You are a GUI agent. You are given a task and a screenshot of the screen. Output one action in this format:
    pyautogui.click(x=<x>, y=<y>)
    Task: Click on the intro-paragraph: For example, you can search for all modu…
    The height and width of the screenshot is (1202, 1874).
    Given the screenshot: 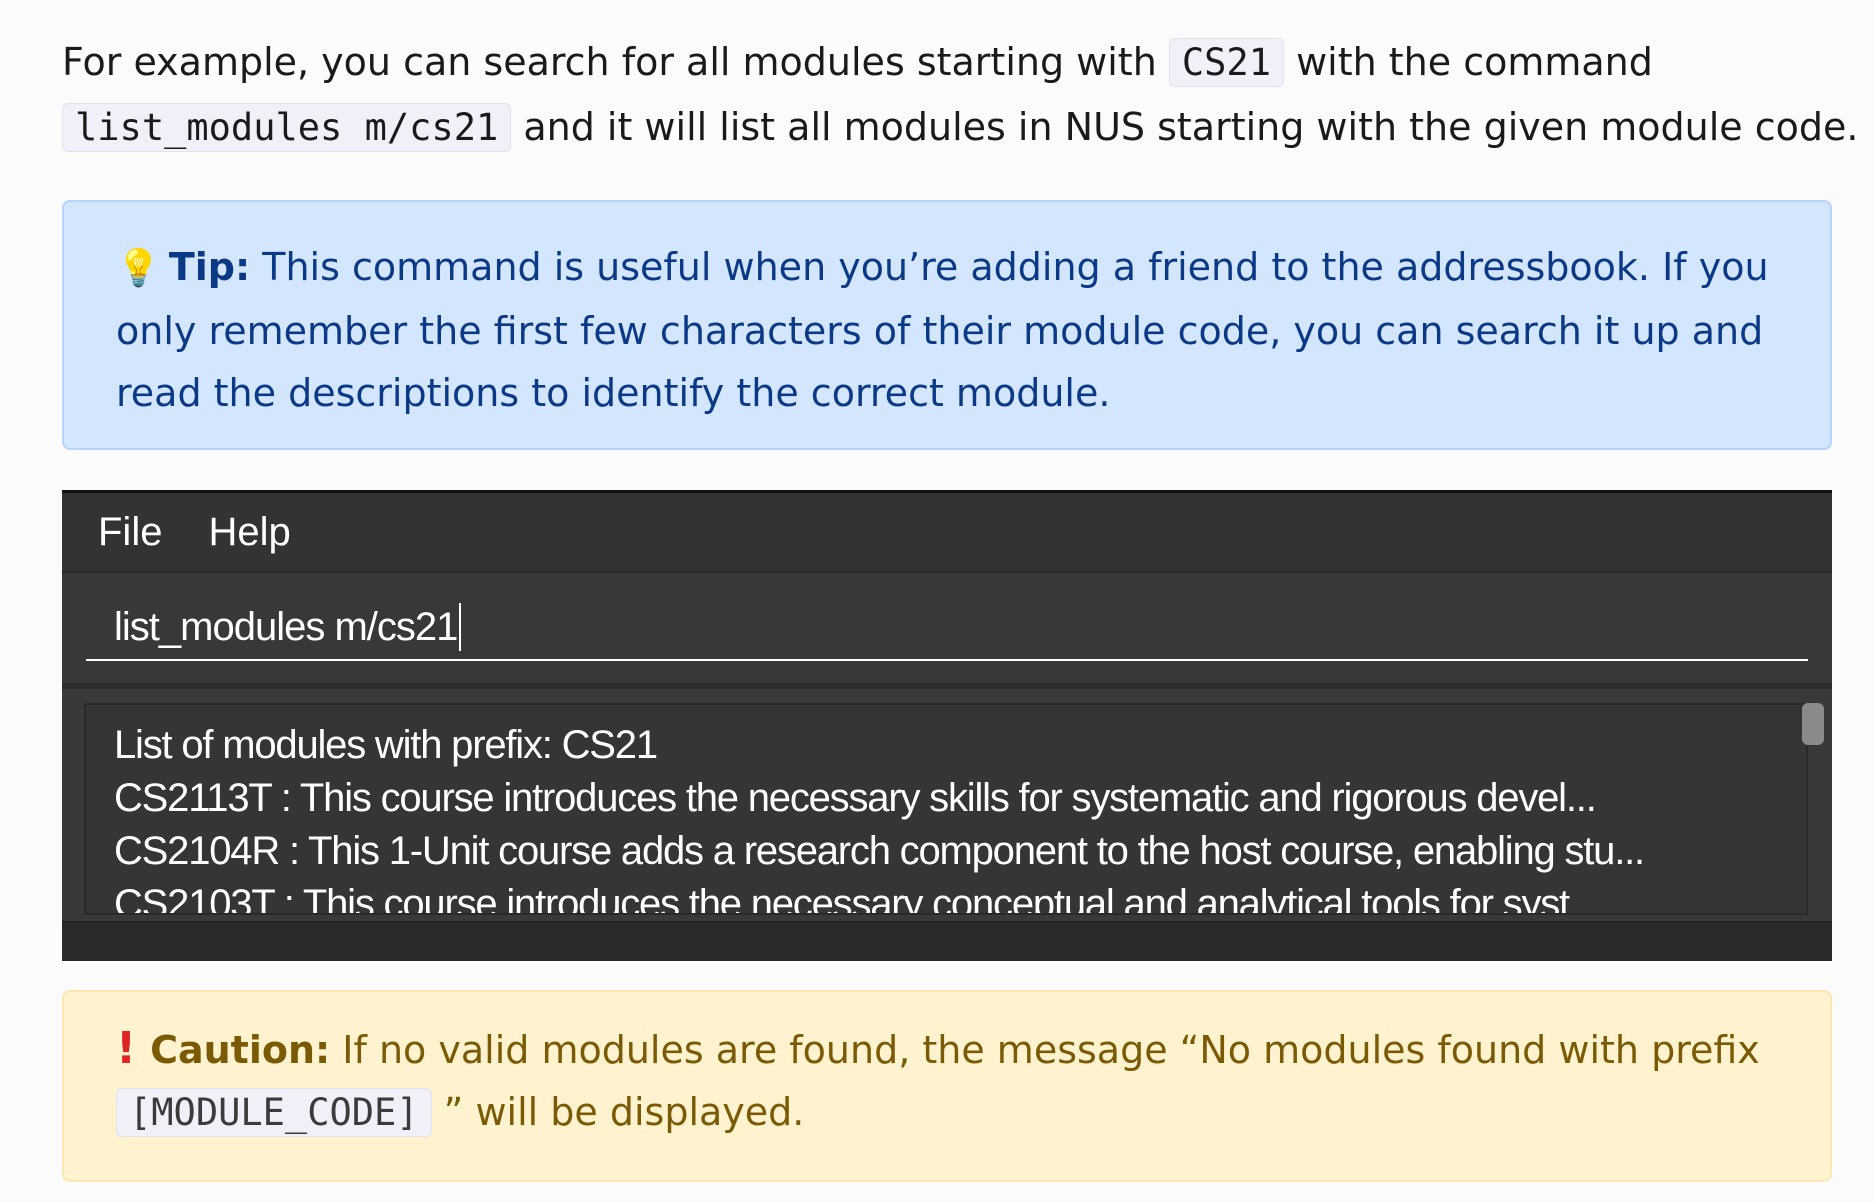 What is the action you would take?
    pyautogui.click(x=962, y=95)
    